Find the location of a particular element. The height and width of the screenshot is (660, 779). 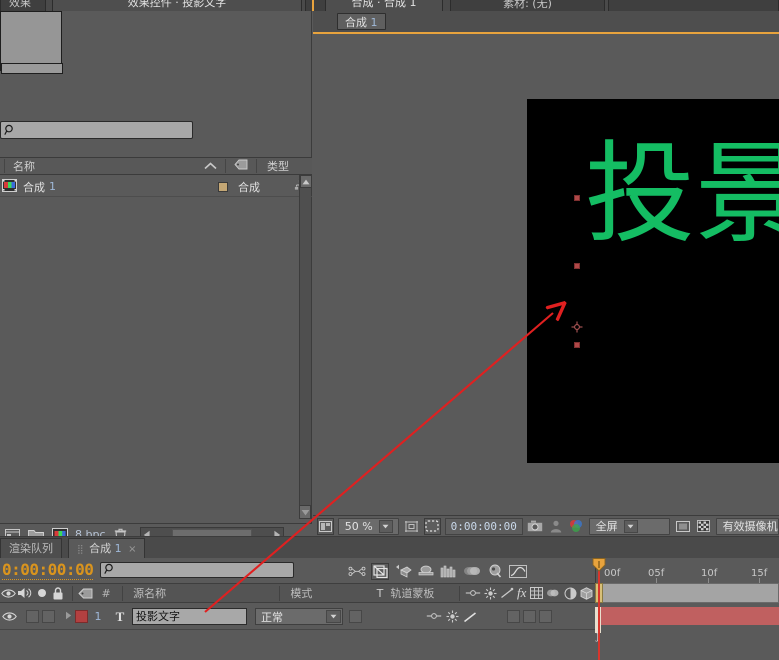

column-header-type: 类型 is located at coordinates (286, 166).